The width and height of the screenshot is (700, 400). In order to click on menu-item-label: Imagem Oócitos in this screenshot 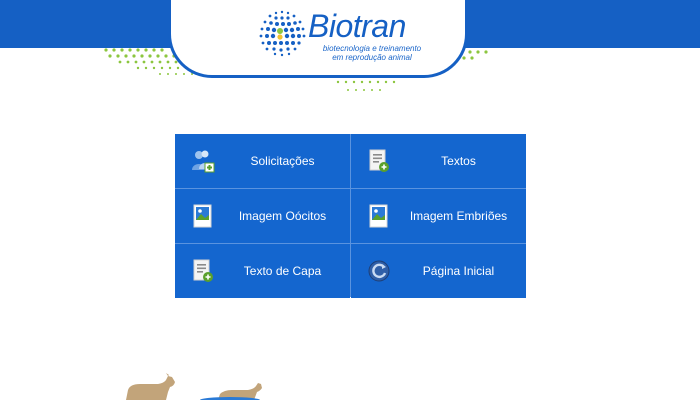, I will do `click(282, 216)`.